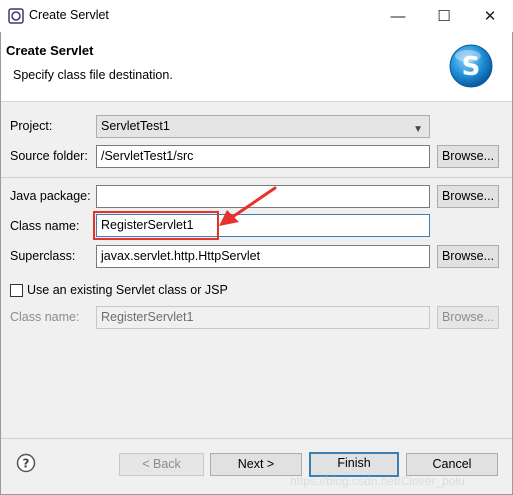  I want to click on minimize-button: —, so click(398, 16).